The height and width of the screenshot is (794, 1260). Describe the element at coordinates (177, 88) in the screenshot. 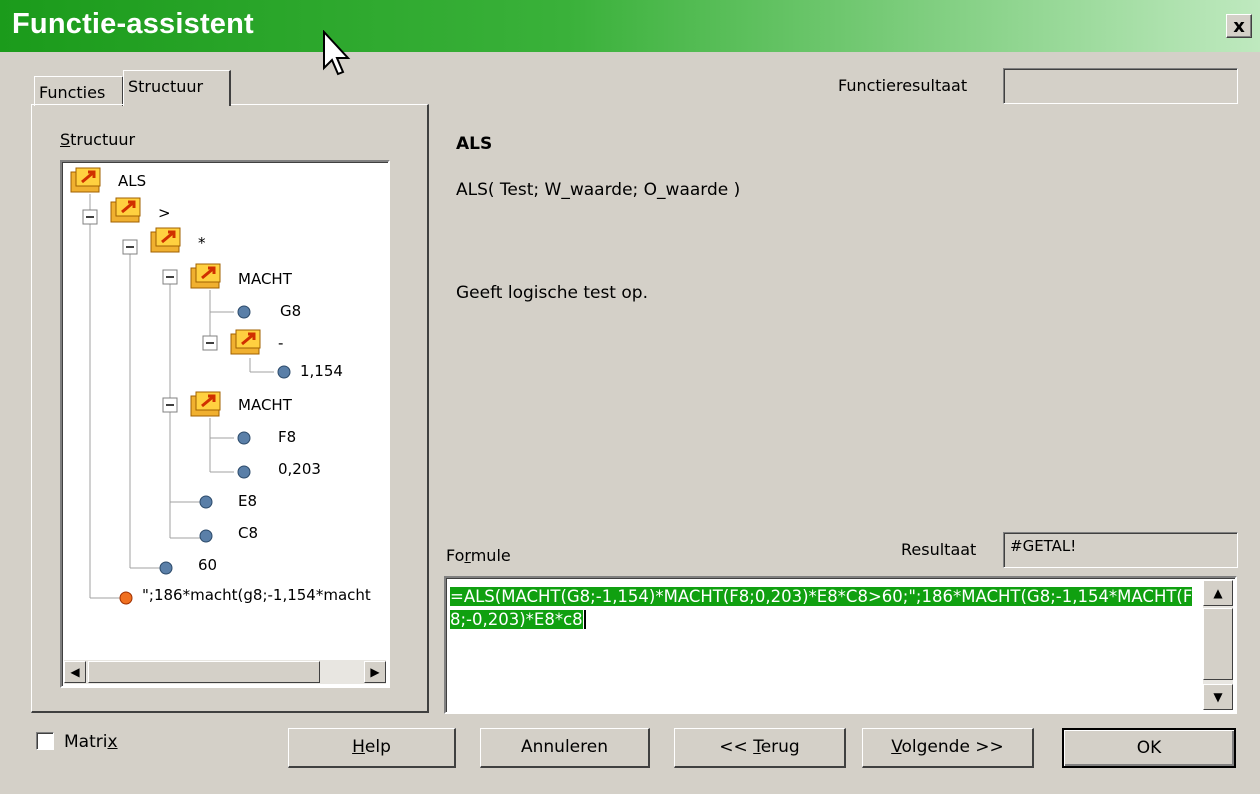

I see `tab-structuur: Structuur` at that location.